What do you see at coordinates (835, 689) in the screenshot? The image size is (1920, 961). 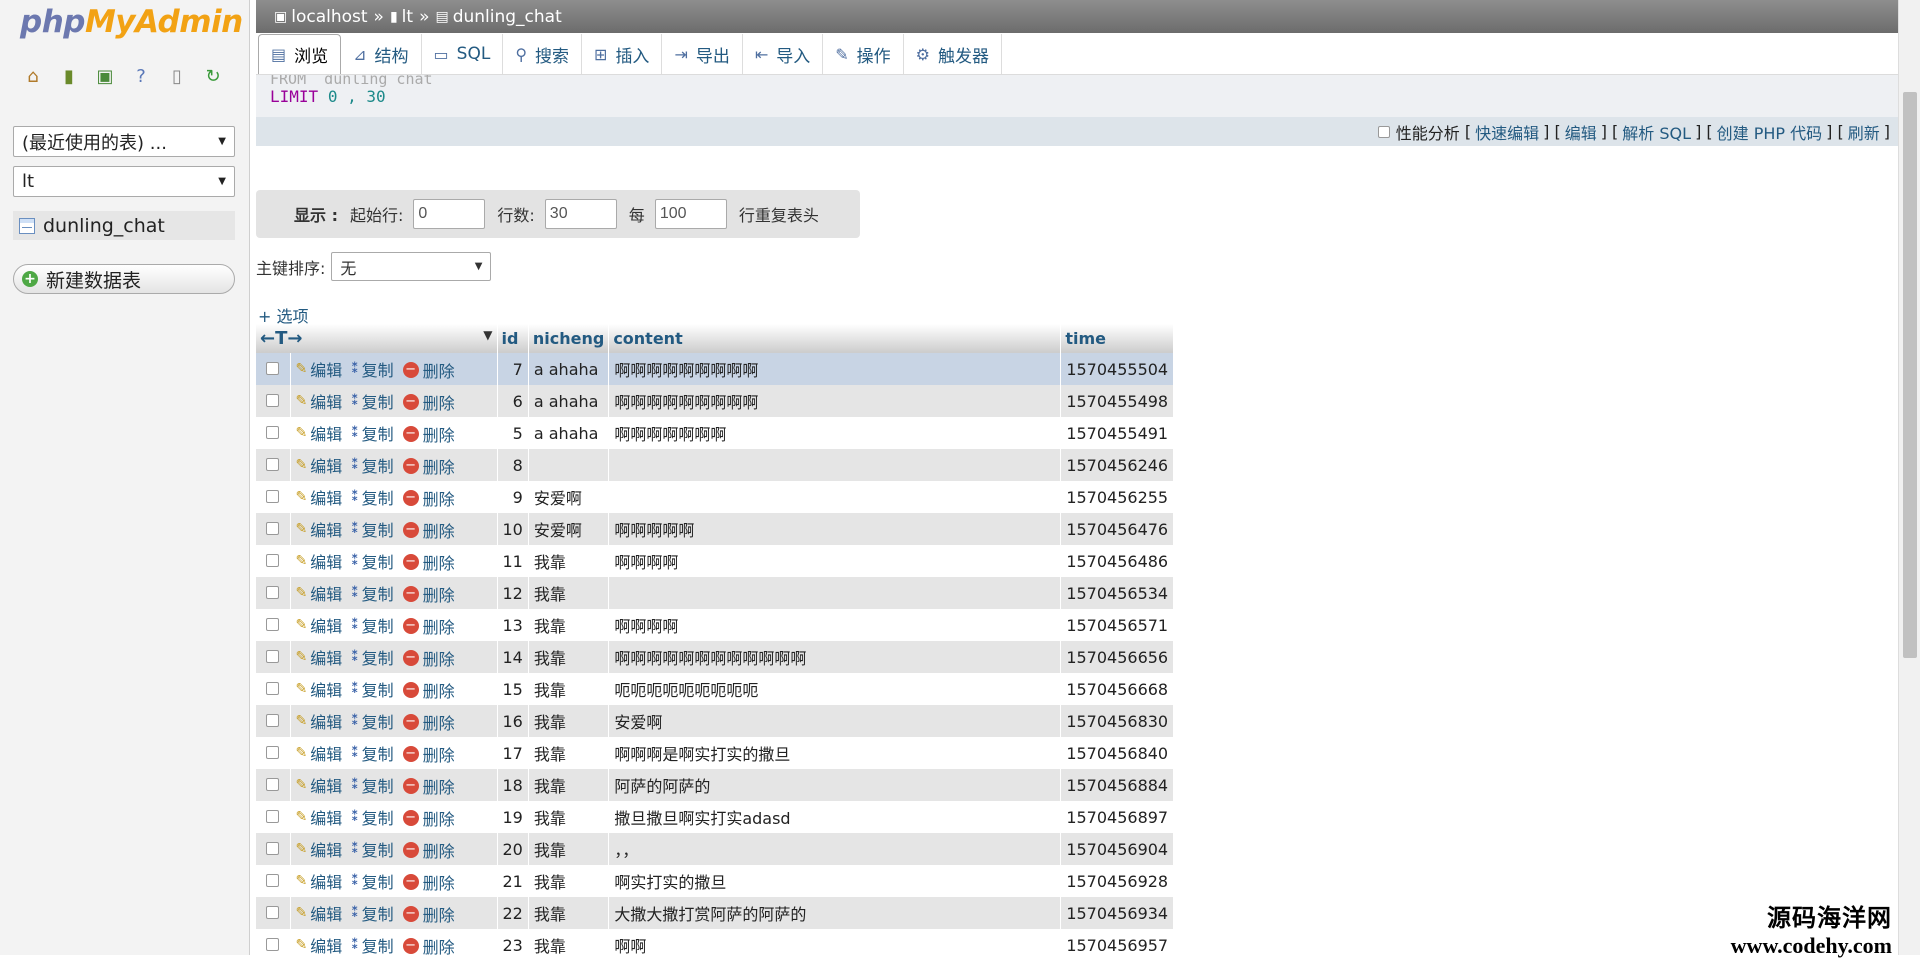 I see `cell-content: 呃呃呃呃呃呃呃呃呃` at bounding box center [835, 689].